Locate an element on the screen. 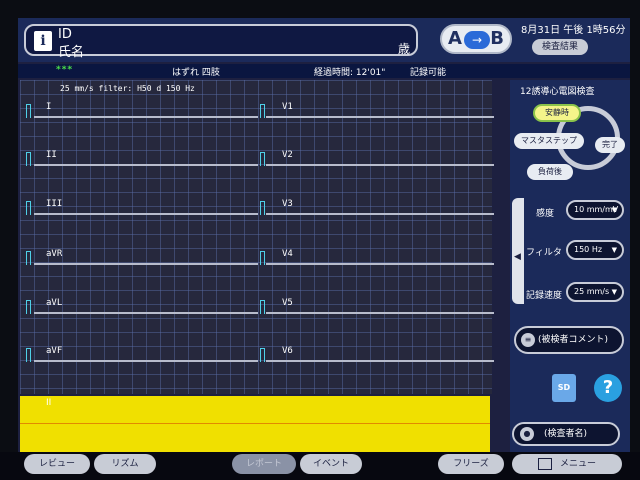  name-label: 氏名 is located at coordinates (71, 52).